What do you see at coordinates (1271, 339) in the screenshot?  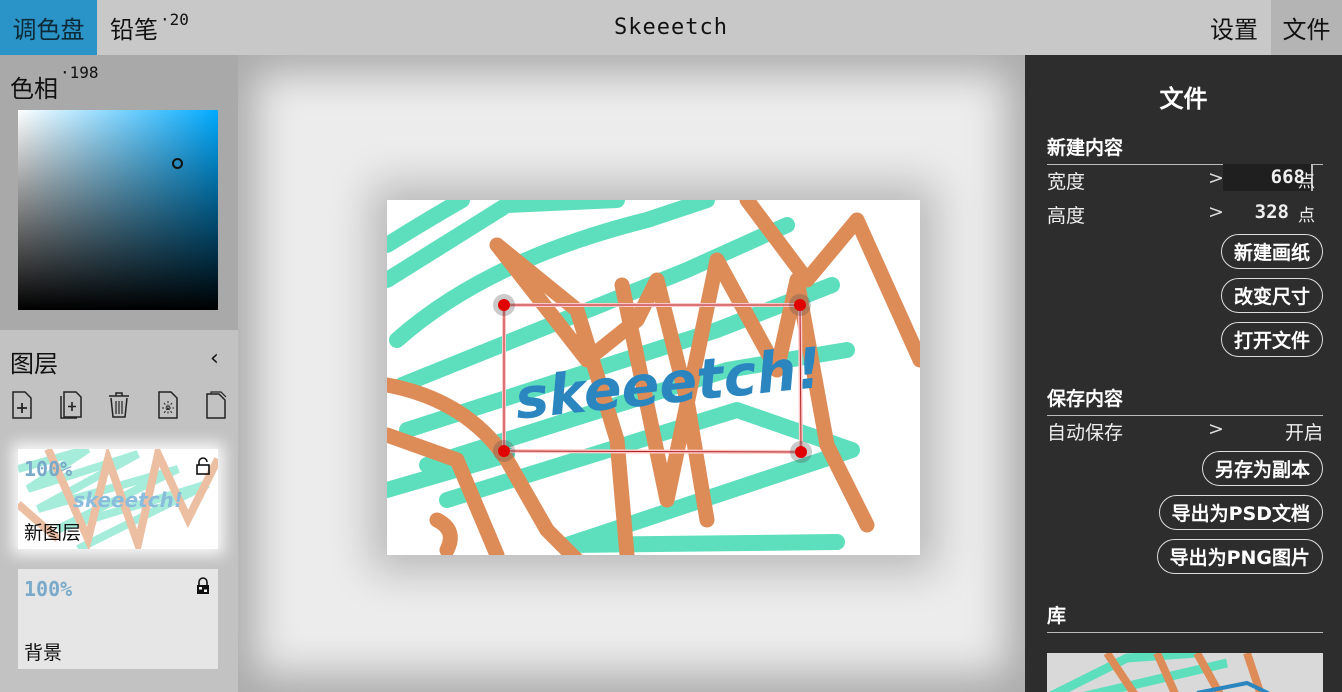 I see `open-file-button: 打开文件` at bounding box center [1271, 339].